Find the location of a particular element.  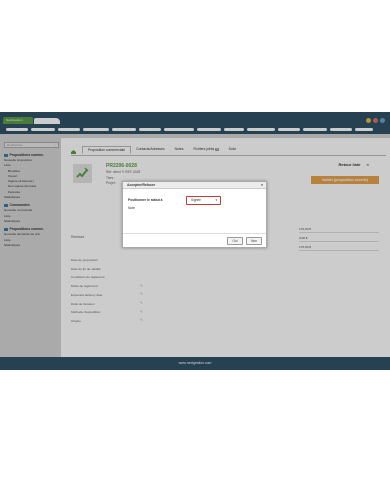

note-label: Note is located at coordinates (131, 208).